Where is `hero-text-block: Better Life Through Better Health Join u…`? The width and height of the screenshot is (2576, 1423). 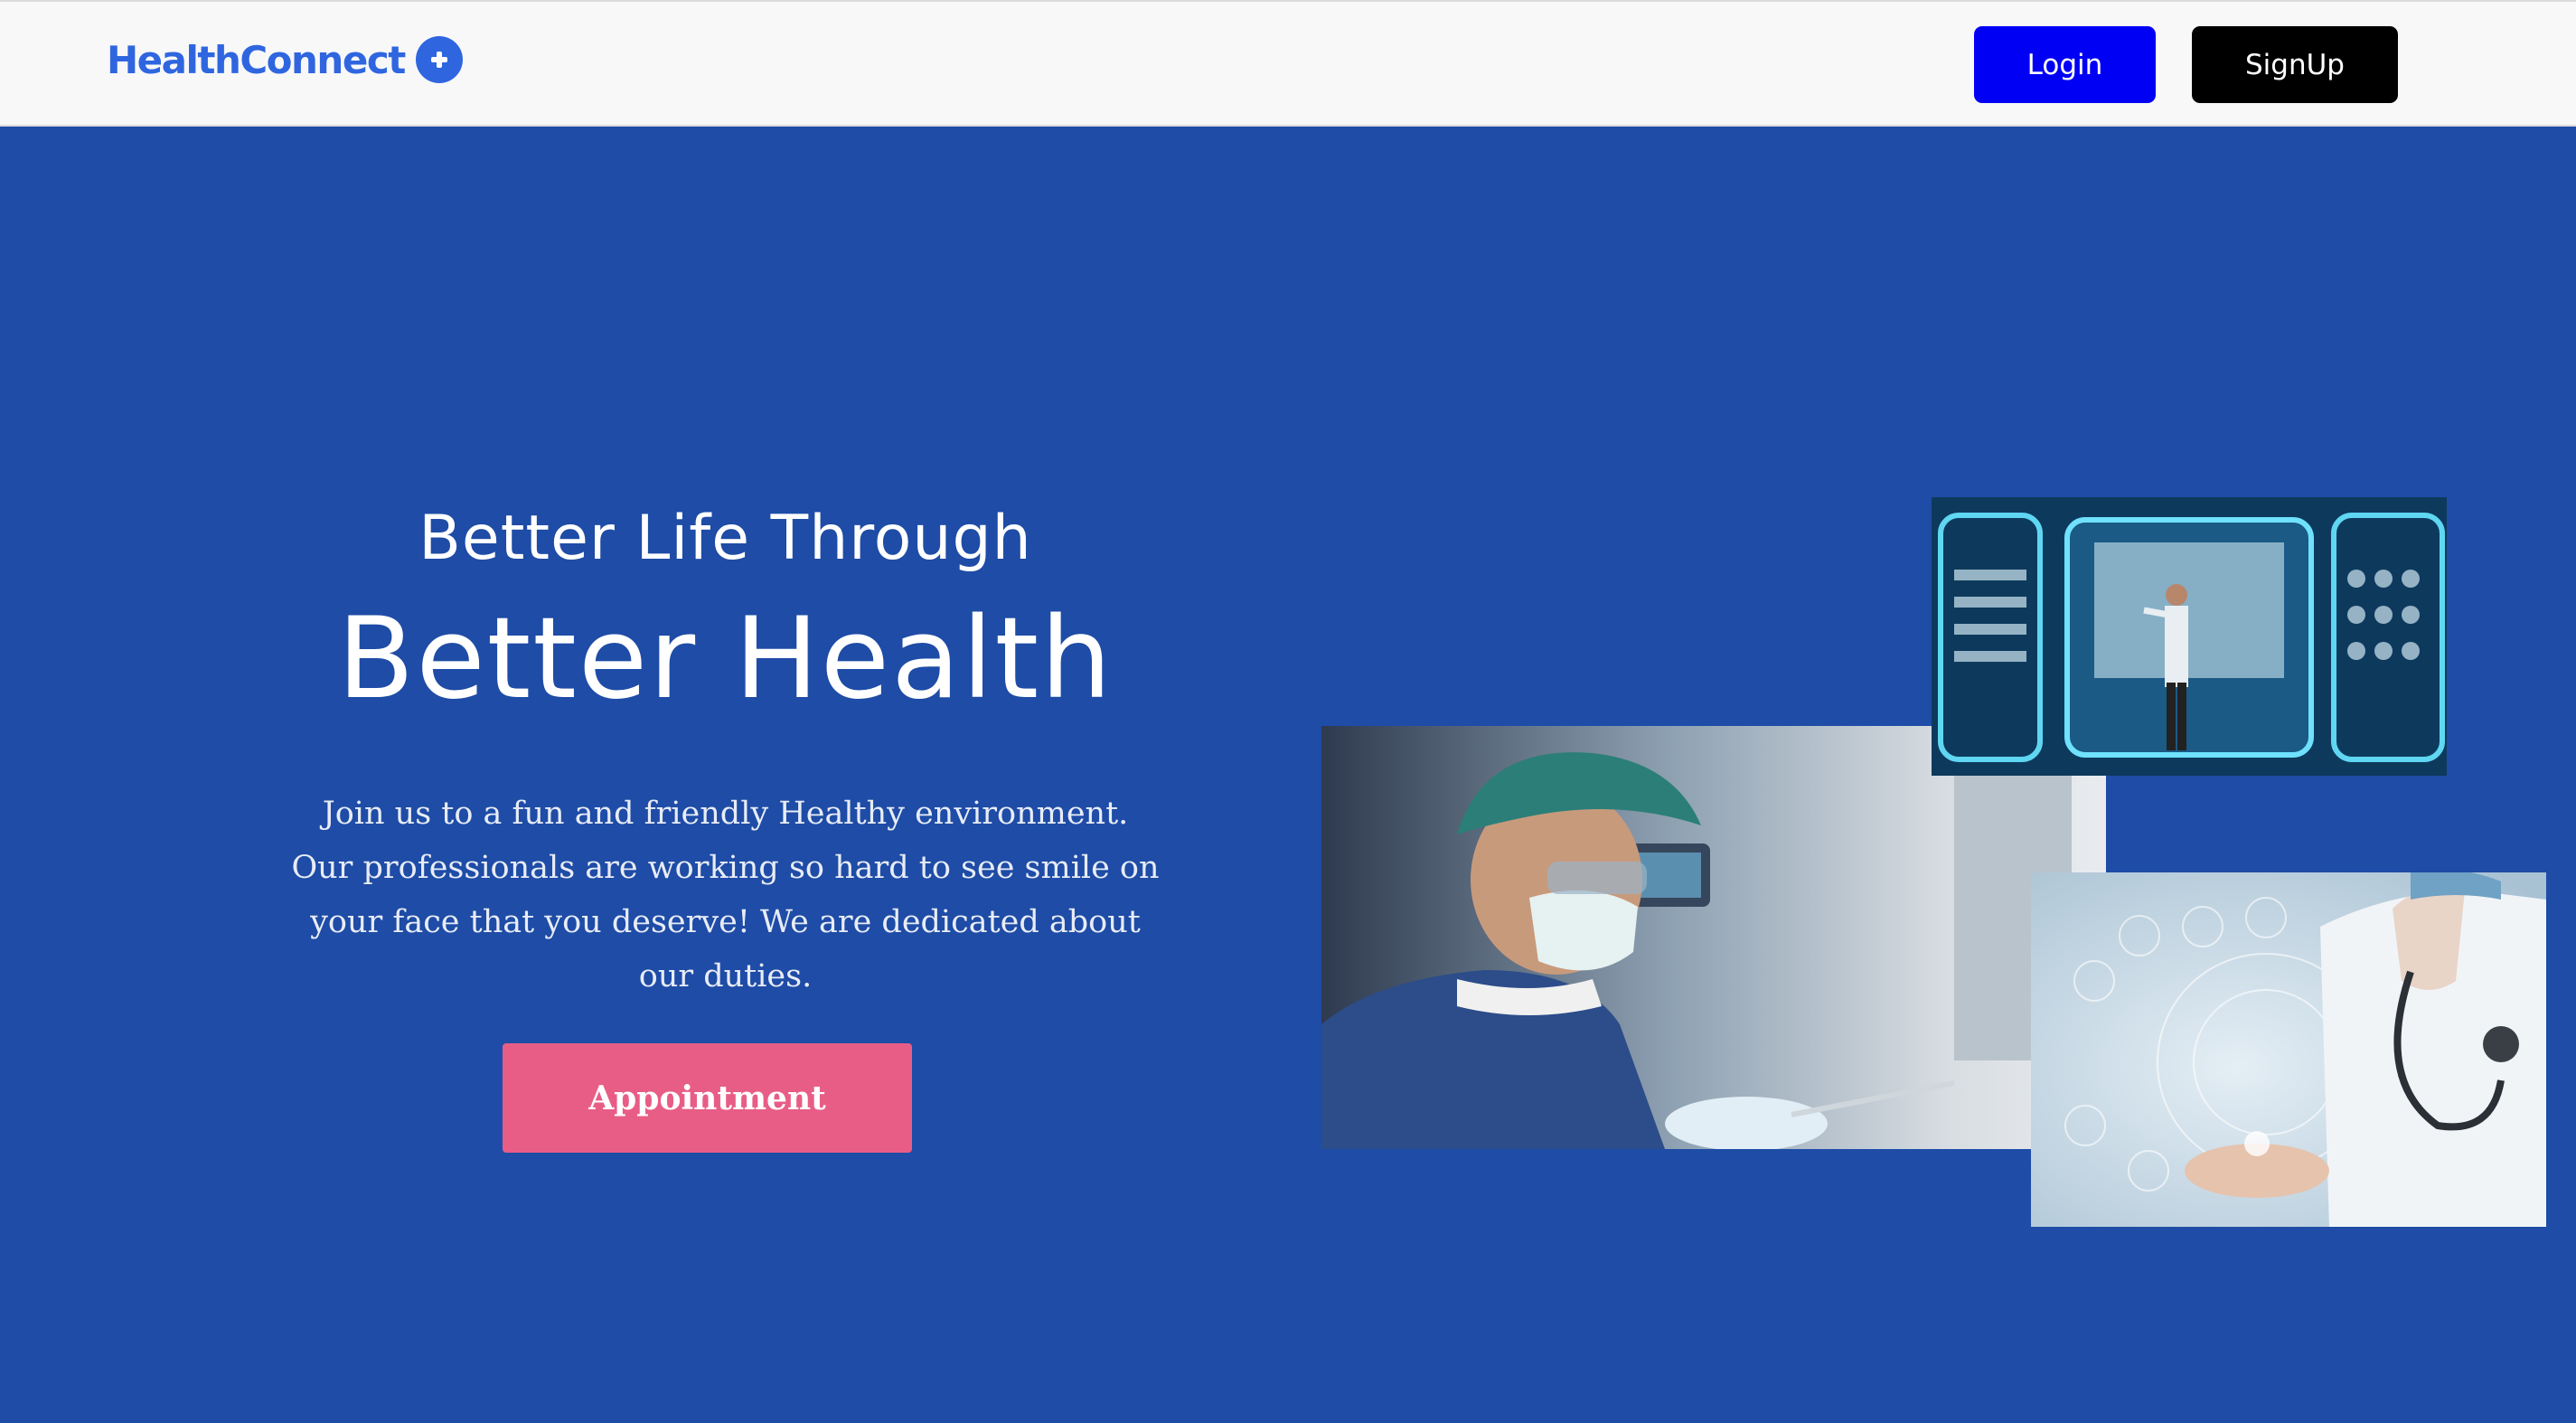 hero-text-block: Better Life Through Better Health Join u… is located at coordinates (725, 749).